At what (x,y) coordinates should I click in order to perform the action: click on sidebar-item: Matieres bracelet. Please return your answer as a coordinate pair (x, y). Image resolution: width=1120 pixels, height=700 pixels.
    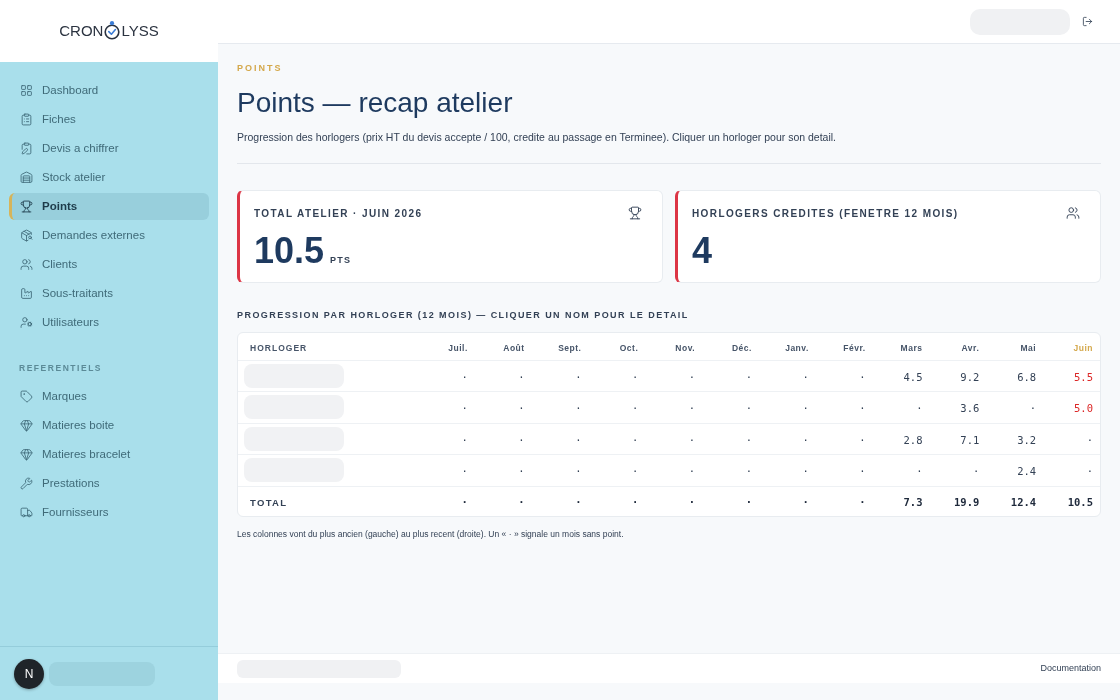
    Looking at the image, I should click on (109, 454).